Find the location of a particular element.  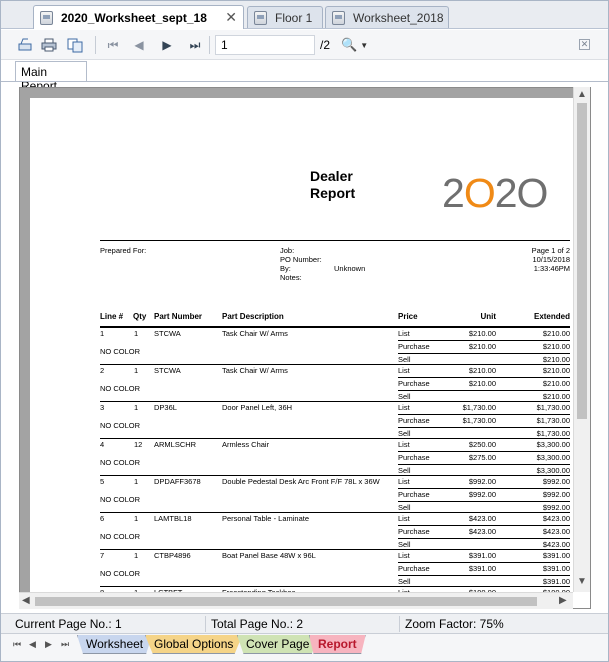

horizontal-scrollbar: ◀ ▶ is located at coordinates (296, 600).